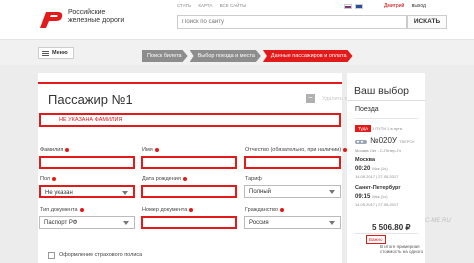 Image resolution: width=474 pixels, height=263 pixels. I want to click on patronymic-label-text: Отчество (обязательно, при наличии), so click(293, 150).